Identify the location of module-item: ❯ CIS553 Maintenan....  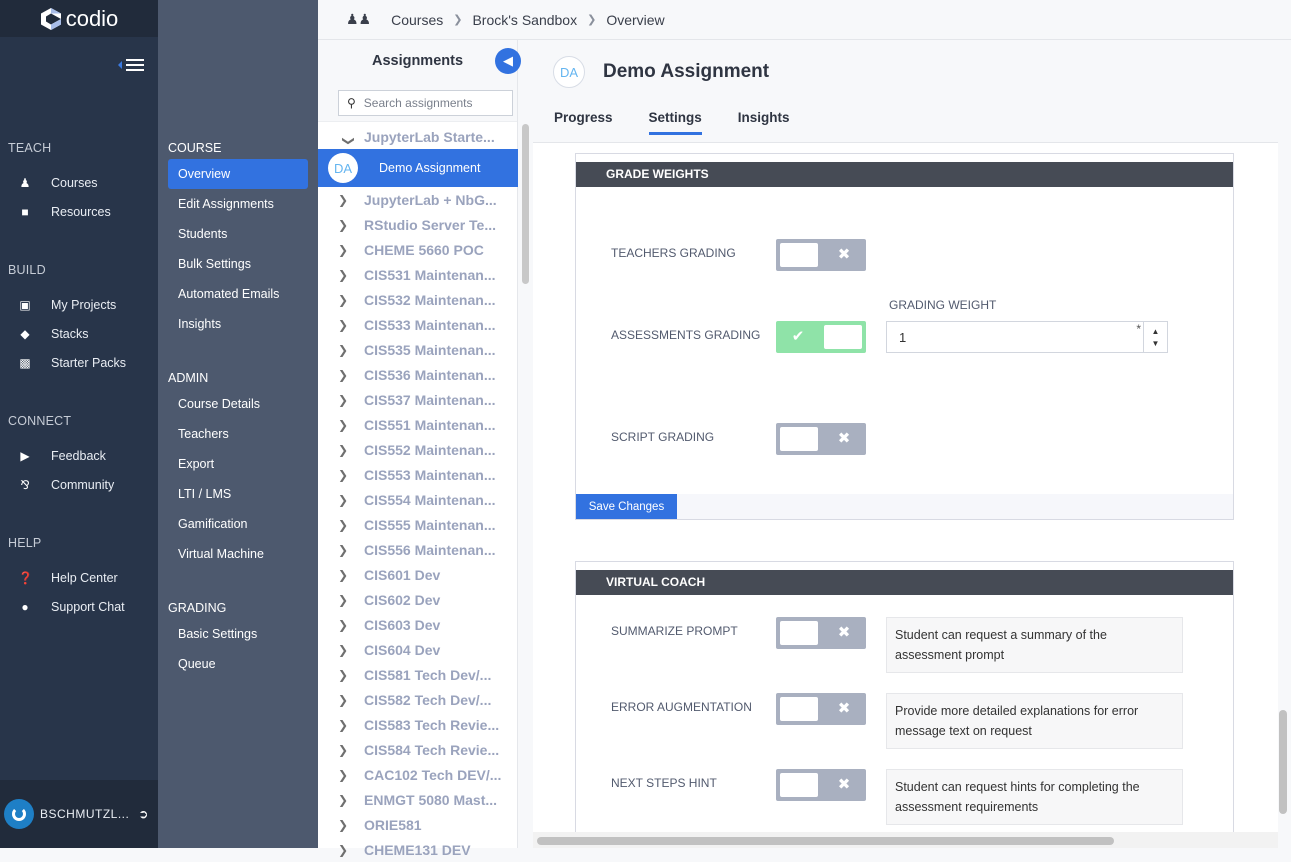
(418, 474).